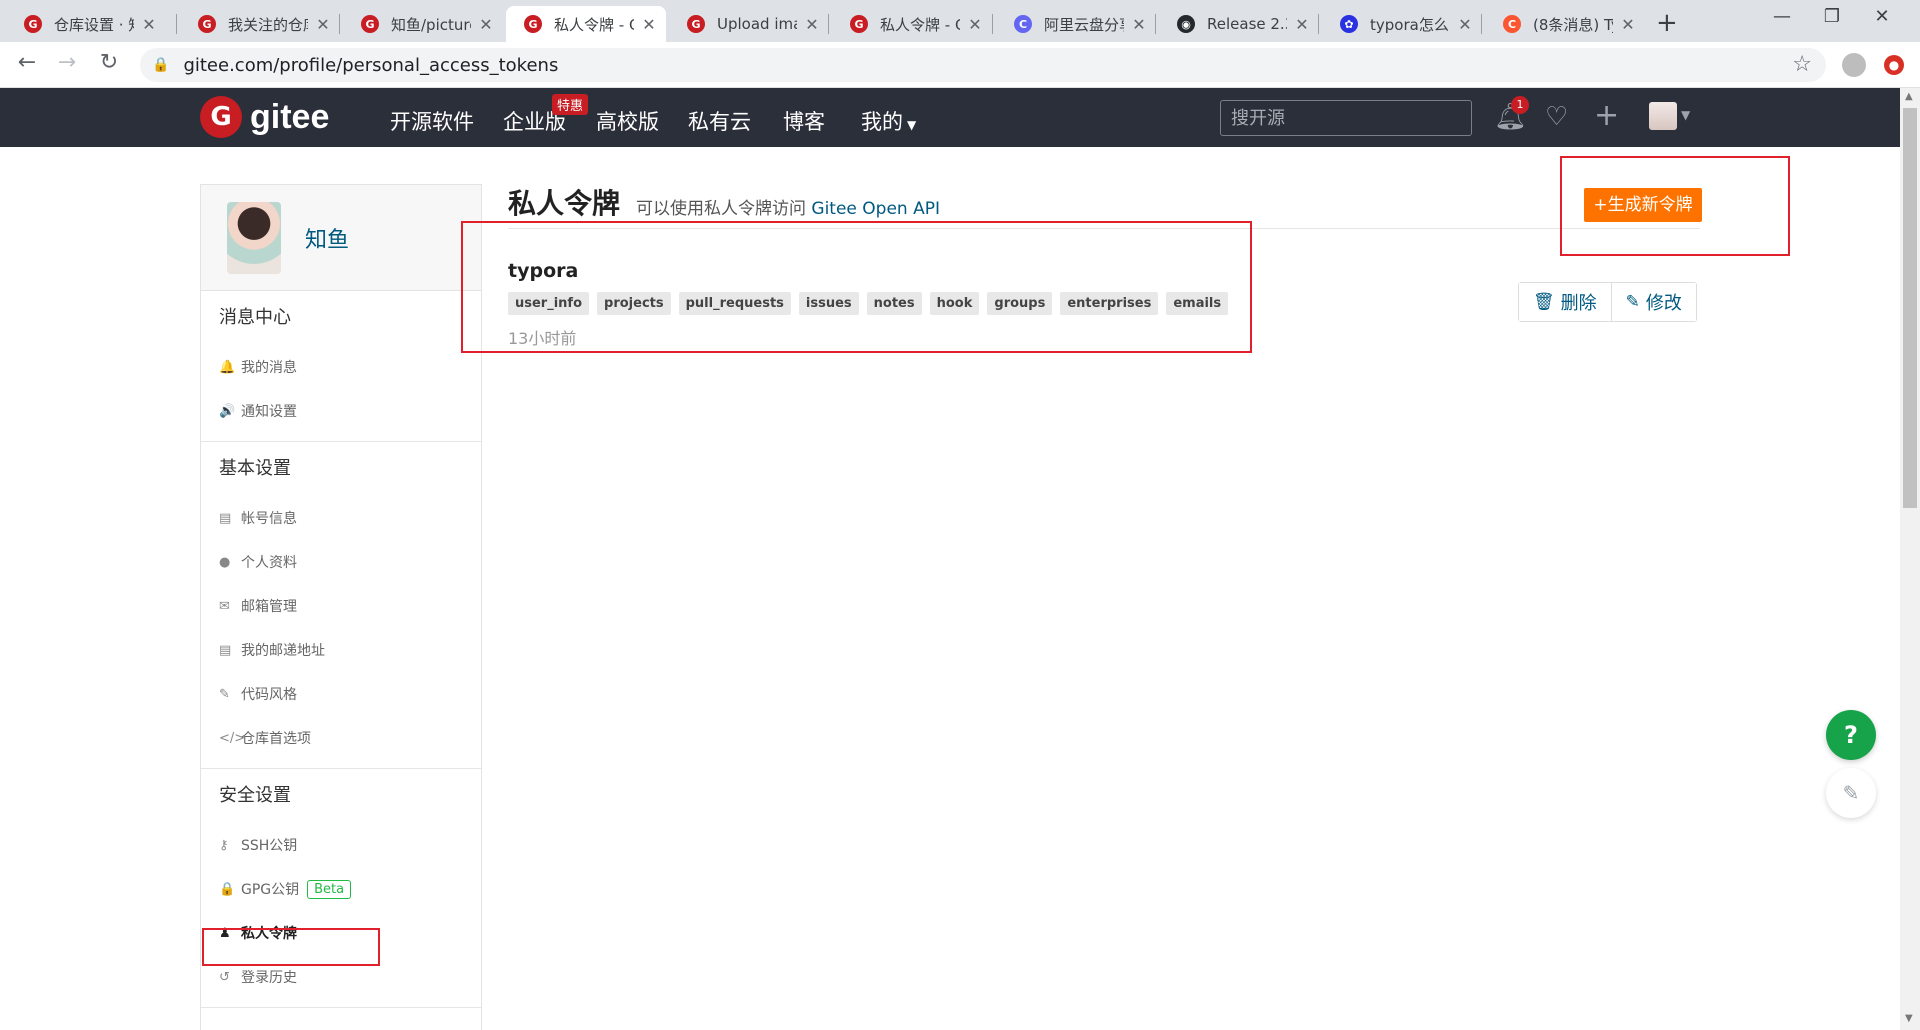  I want to click on gitee-logo-icon: G, so click(221, 117).